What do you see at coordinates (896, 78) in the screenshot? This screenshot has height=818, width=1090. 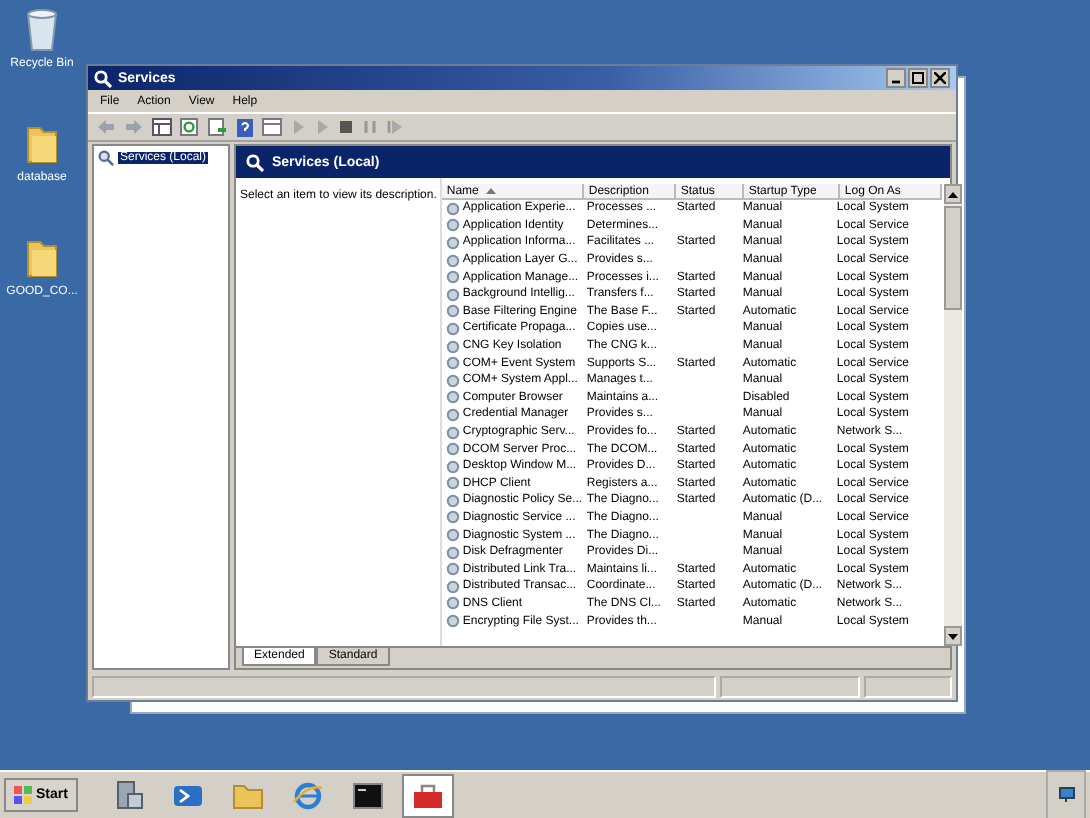 I see `minimize-button` at bounding box center [896, 78].